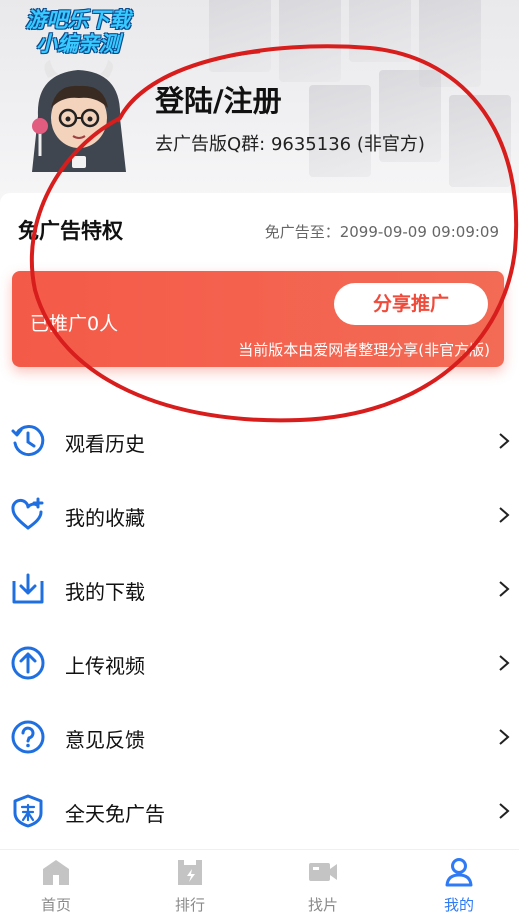 Image resolution: width=519 pixels, height=913 pixels. I want to click on history-icon, so click(28, 441).